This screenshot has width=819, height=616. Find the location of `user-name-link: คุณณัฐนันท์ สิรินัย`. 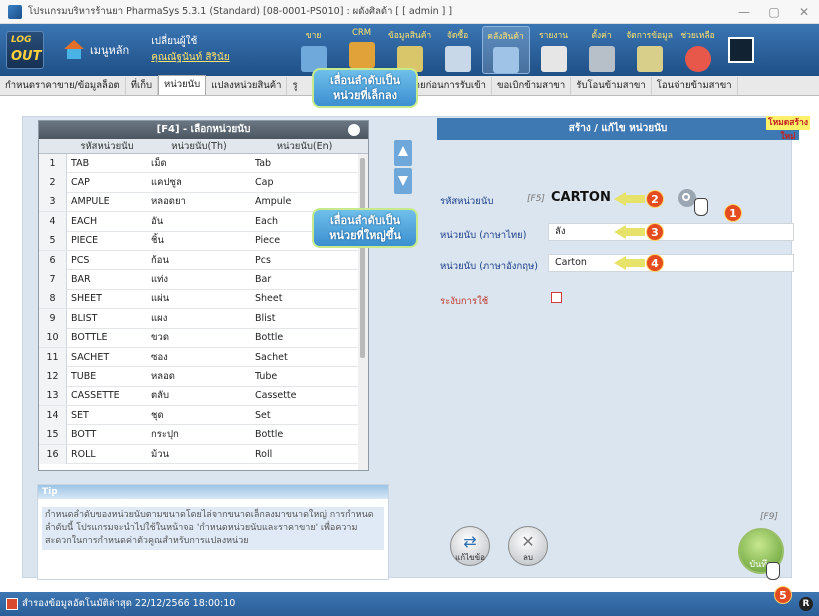

user-name-link: คุณณัฐนันท์ สิรินัย is located at coordinates (190, 58).